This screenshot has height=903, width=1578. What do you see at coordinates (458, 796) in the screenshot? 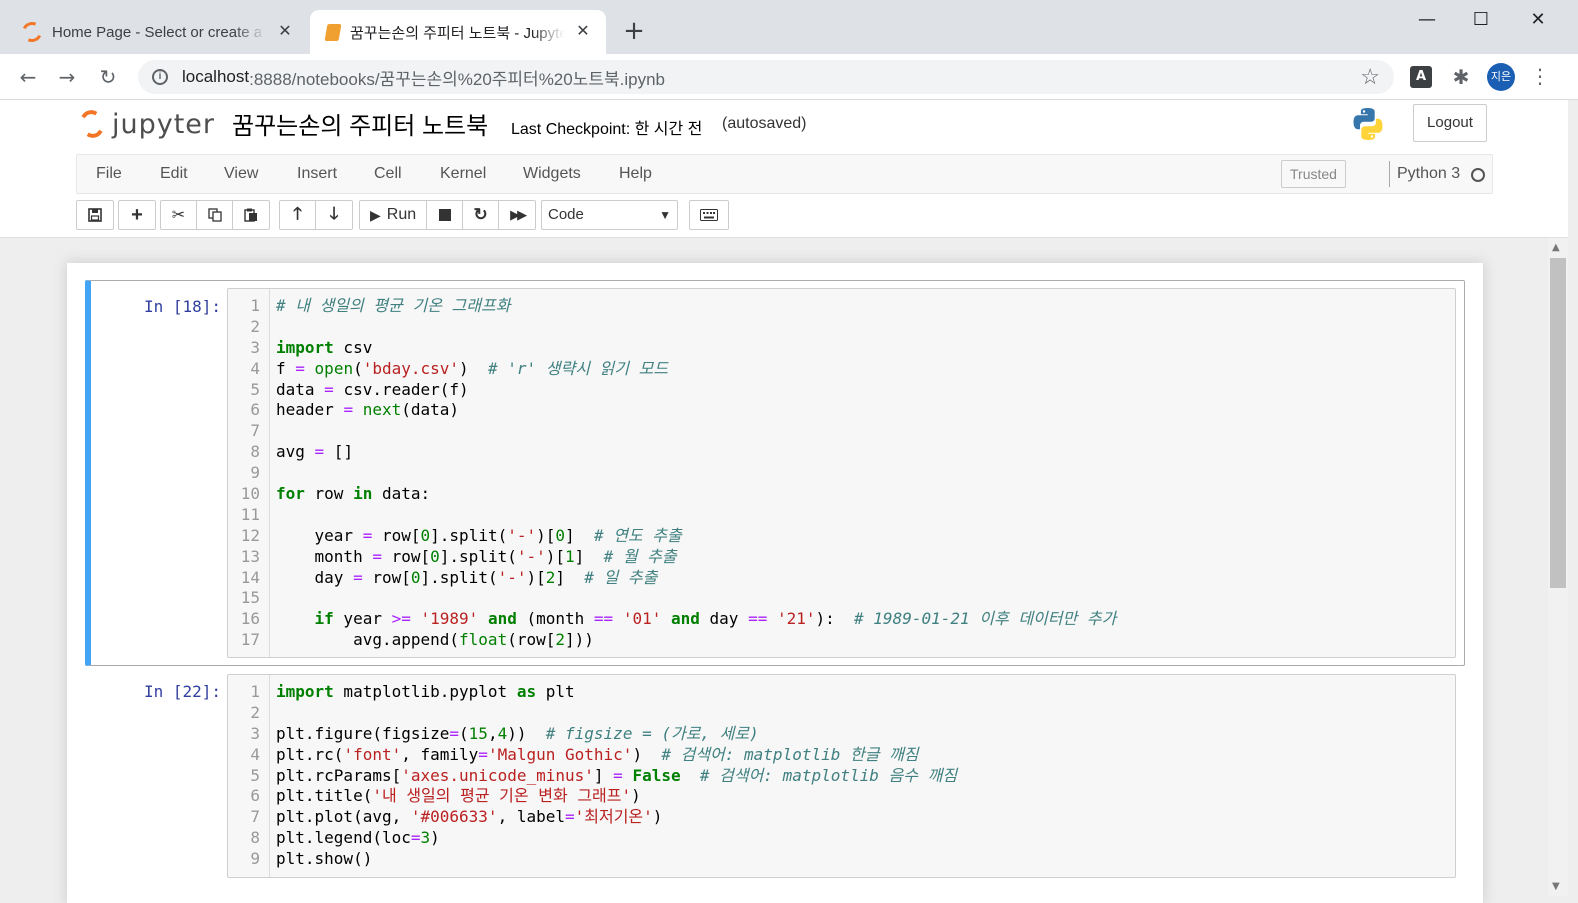
I see `code-text: plt.title('내 생일의 평균 기온 변화 그래프')` at bounding box center [458, 796].